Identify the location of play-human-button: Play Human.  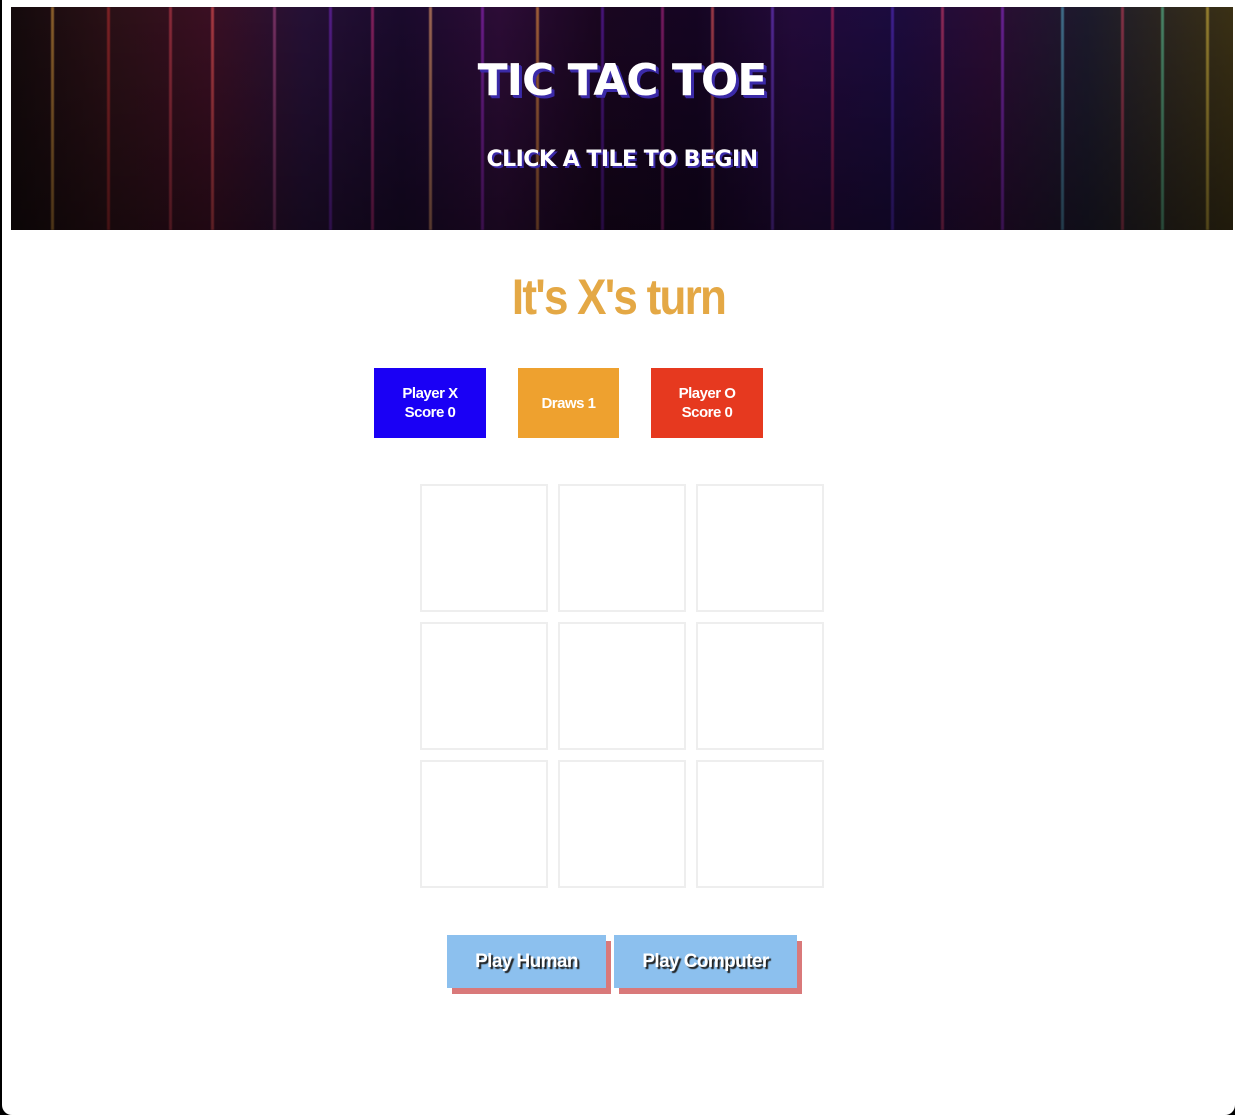
(526, 961).